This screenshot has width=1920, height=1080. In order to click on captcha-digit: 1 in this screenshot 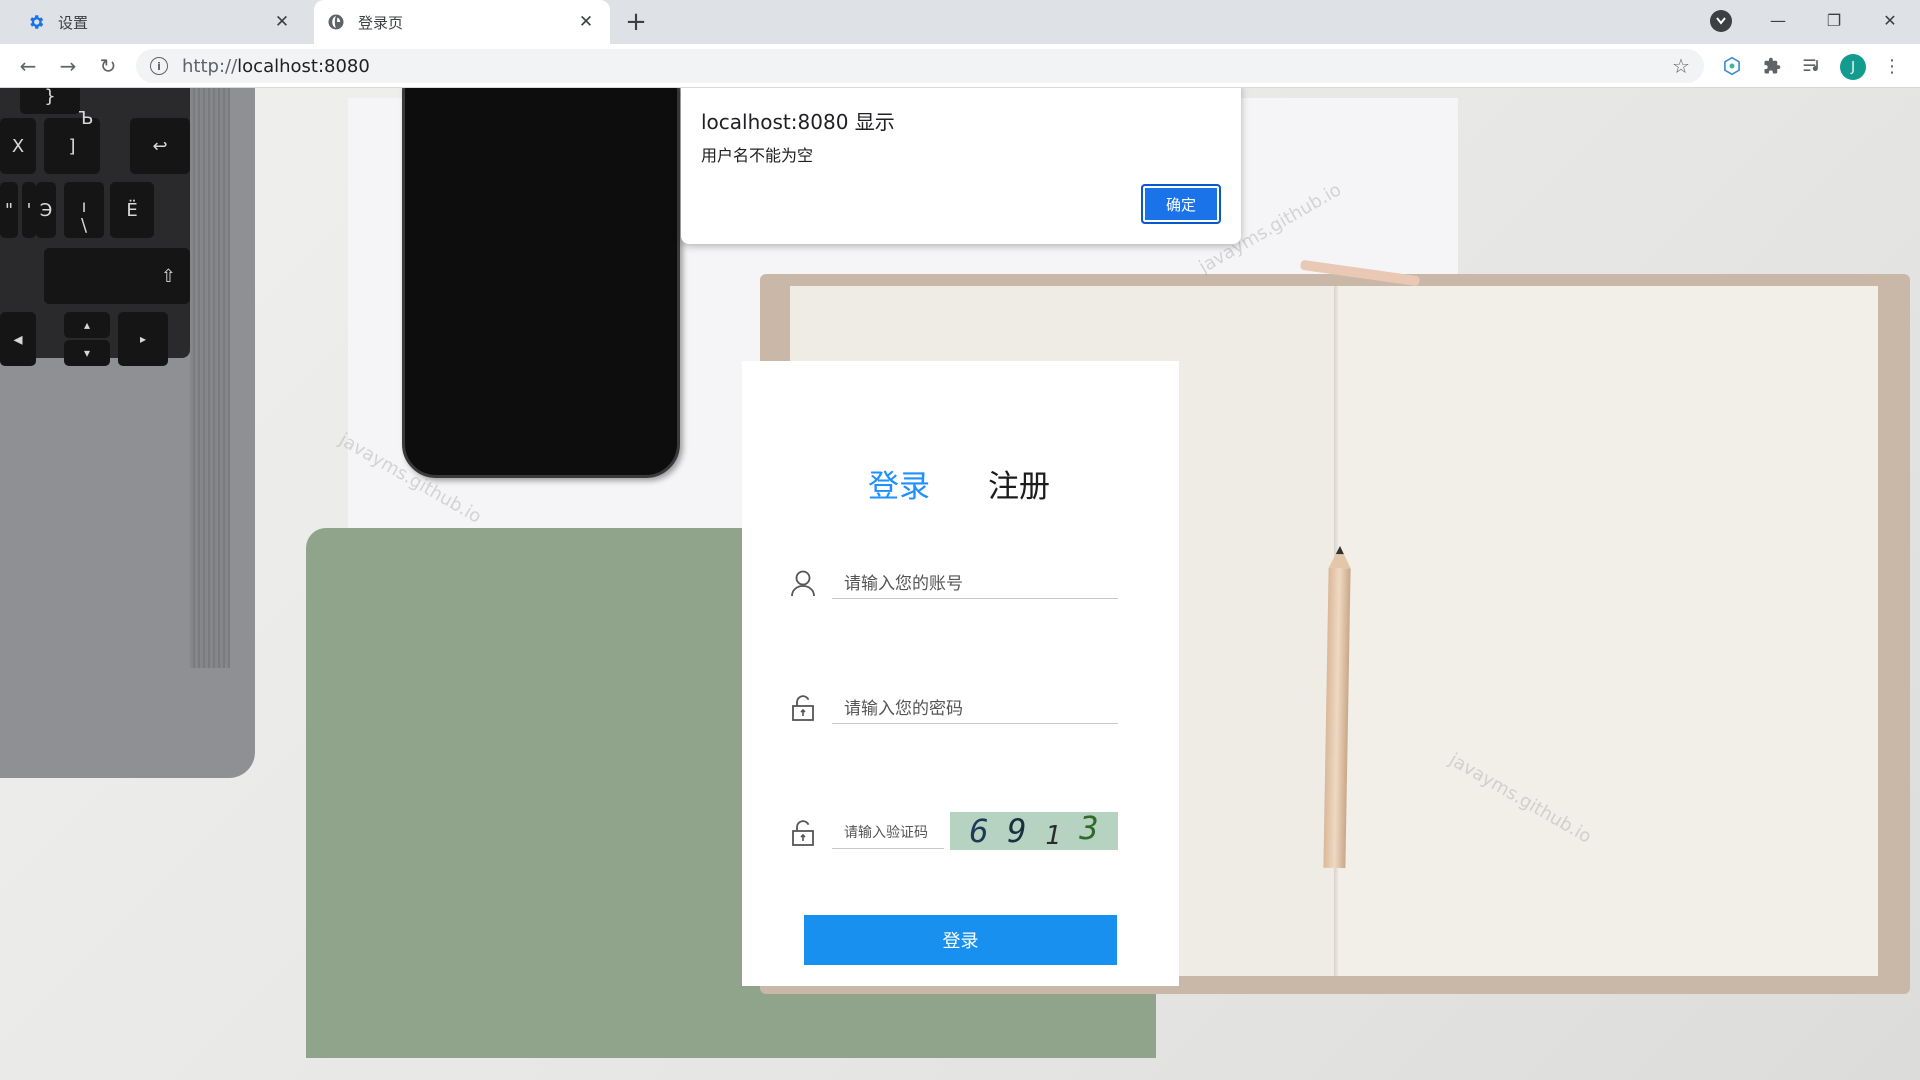, I will do `click(1053, 836)`.